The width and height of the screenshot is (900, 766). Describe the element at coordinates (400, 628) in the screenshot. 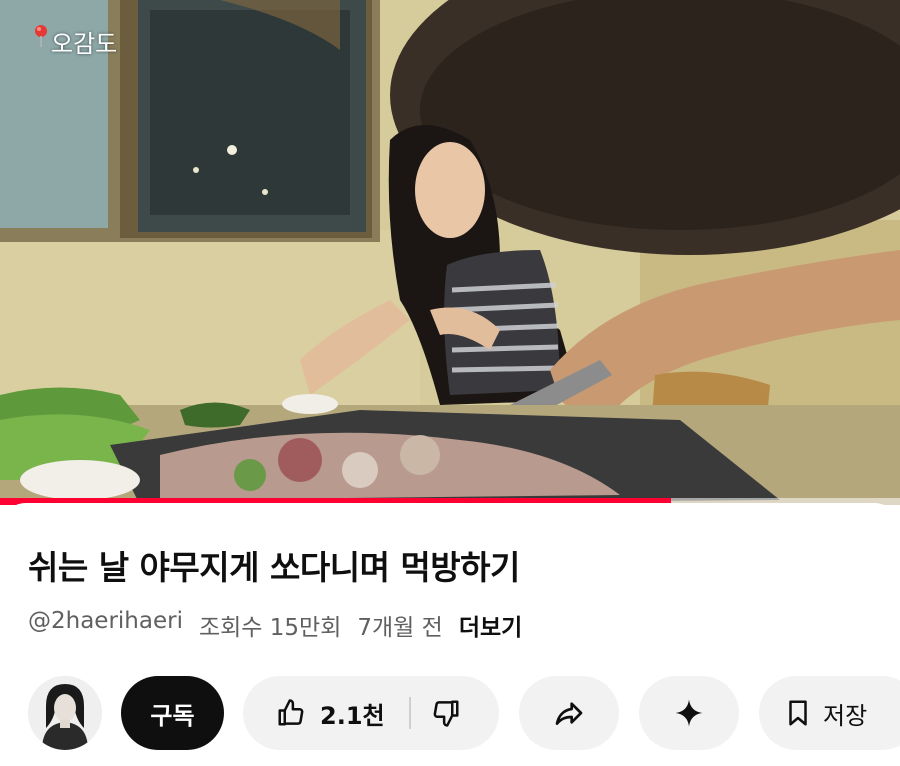

I see `upload-age: 7개월 전` at that location.